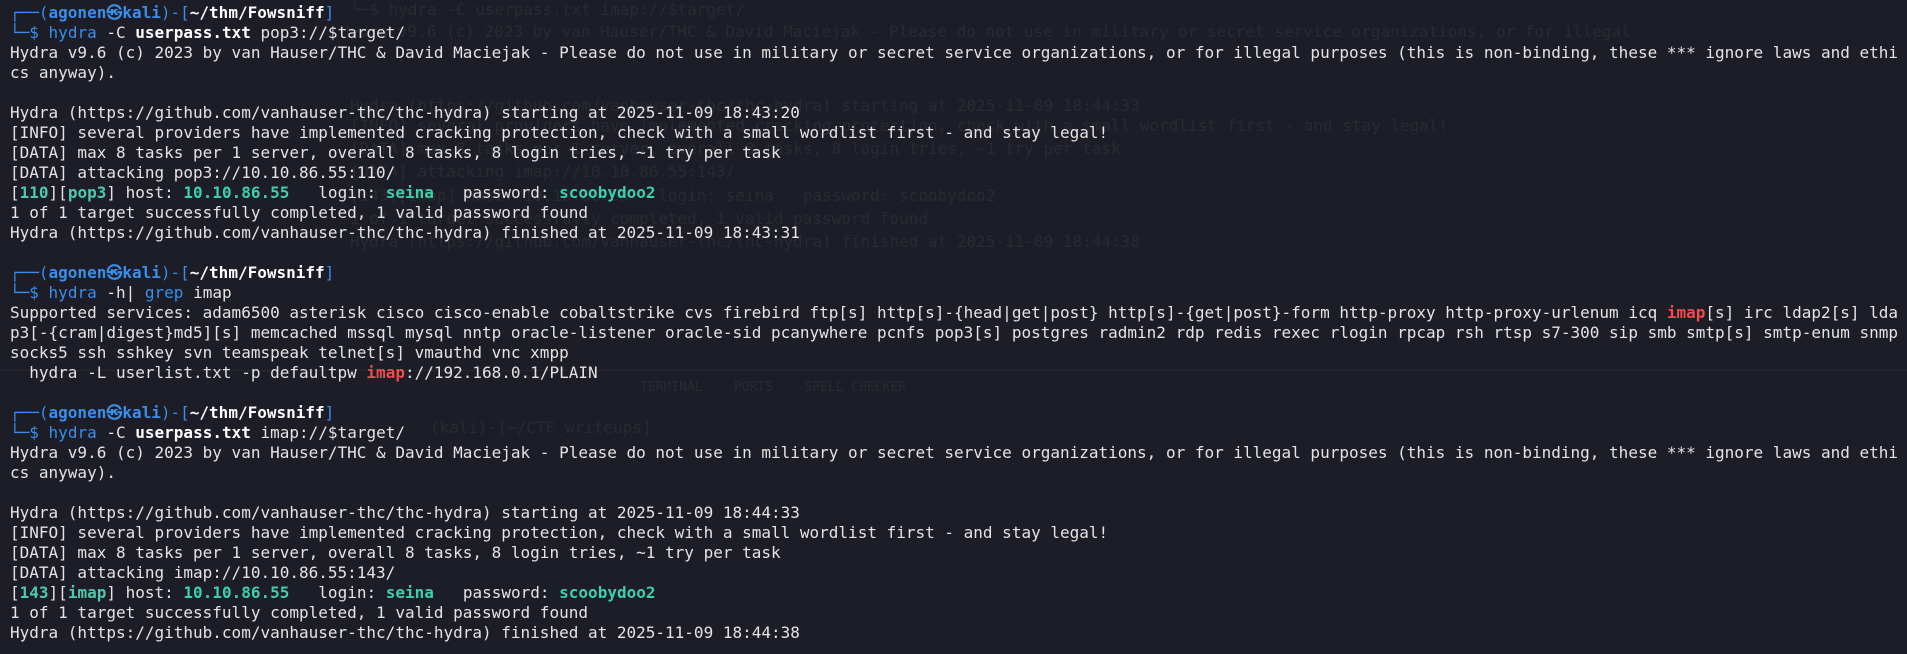 Image resolution: width=1907 pixels, height=654 pixels. What do you see at coordinates (130, 292) in the screenshot?
I see `command-pipe: |` at bounding box center [130, 292].